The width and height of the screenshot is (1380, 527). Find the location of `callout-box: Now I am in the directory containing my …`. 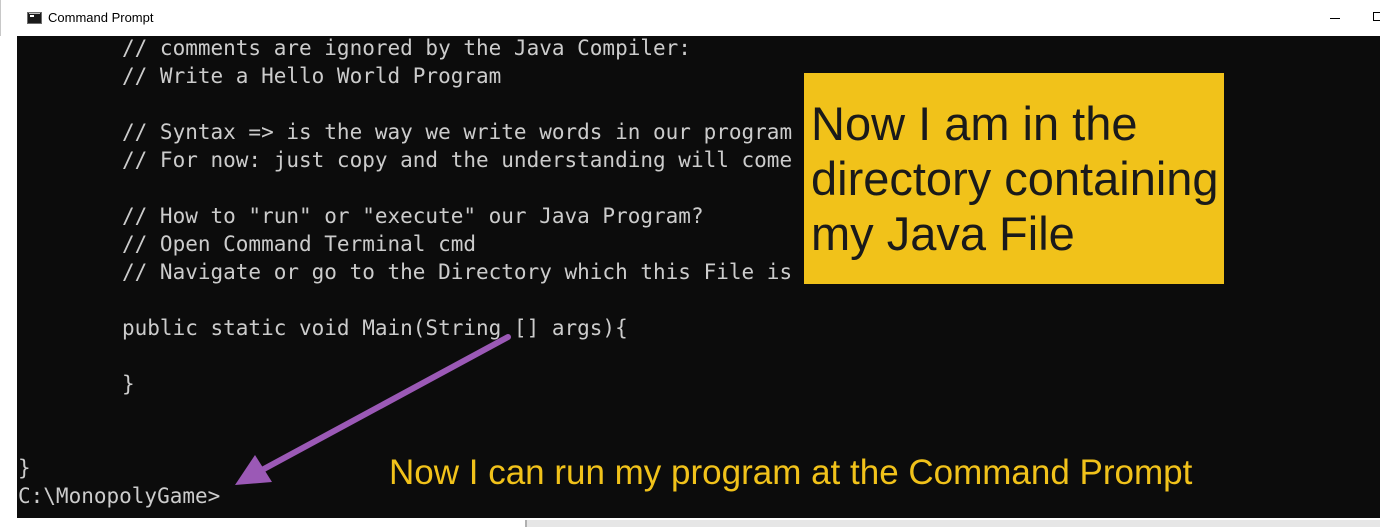

callout-box: Now I am in the directory containing my … is located at coordinates (1014, 178).